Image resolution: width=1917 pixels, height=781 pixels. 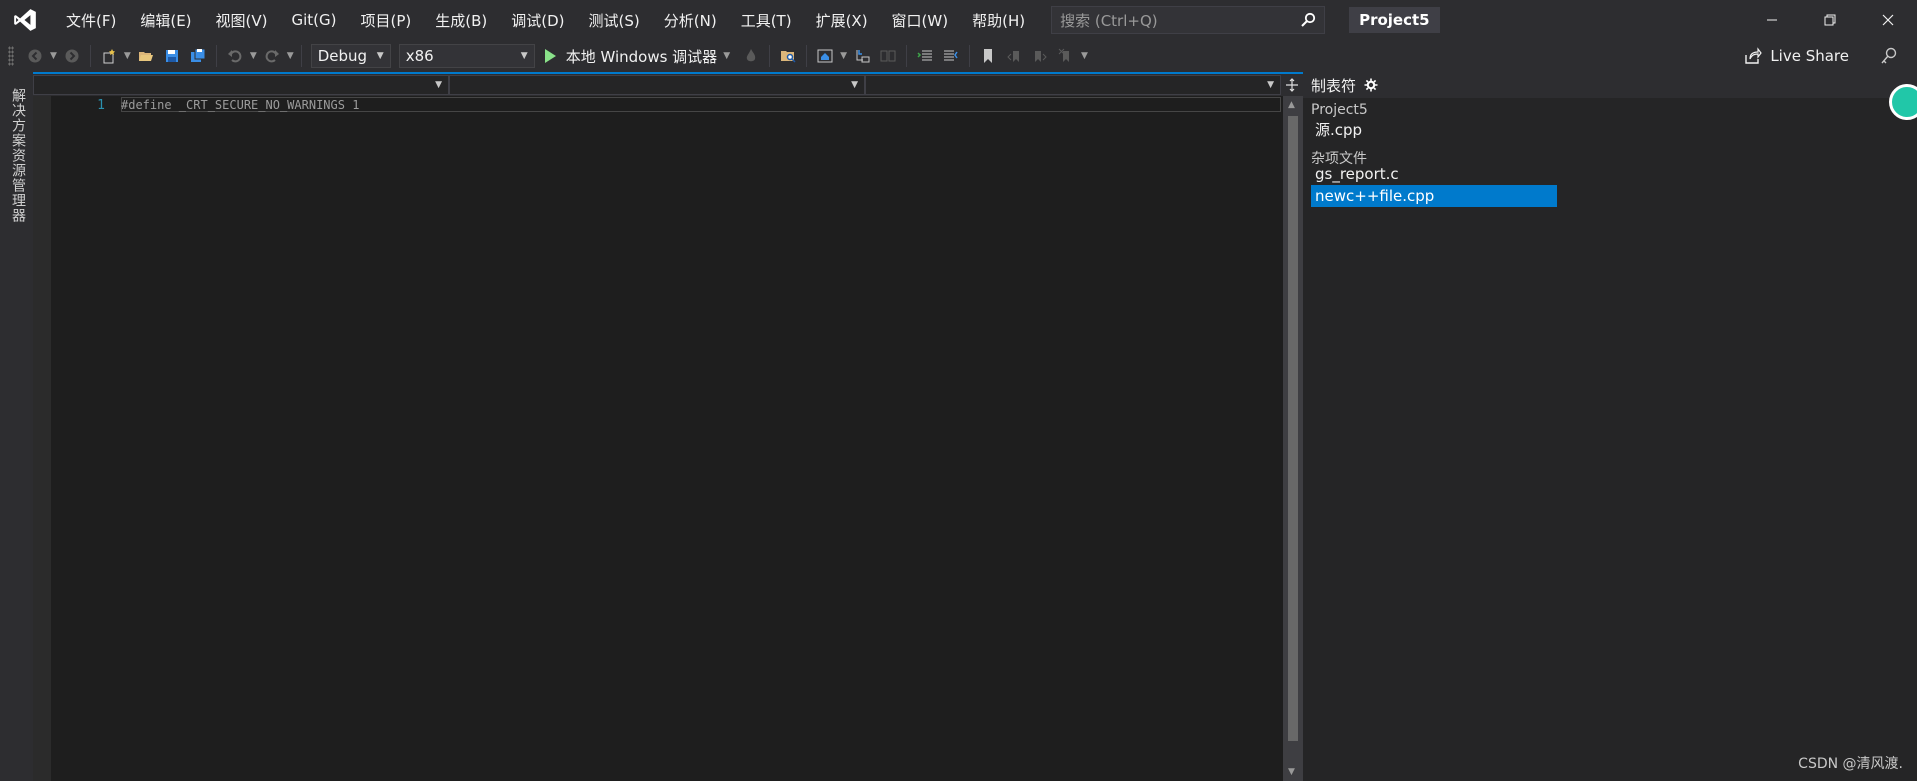 I want to click on next-bookmark-button, so click(x=1040, y=56).